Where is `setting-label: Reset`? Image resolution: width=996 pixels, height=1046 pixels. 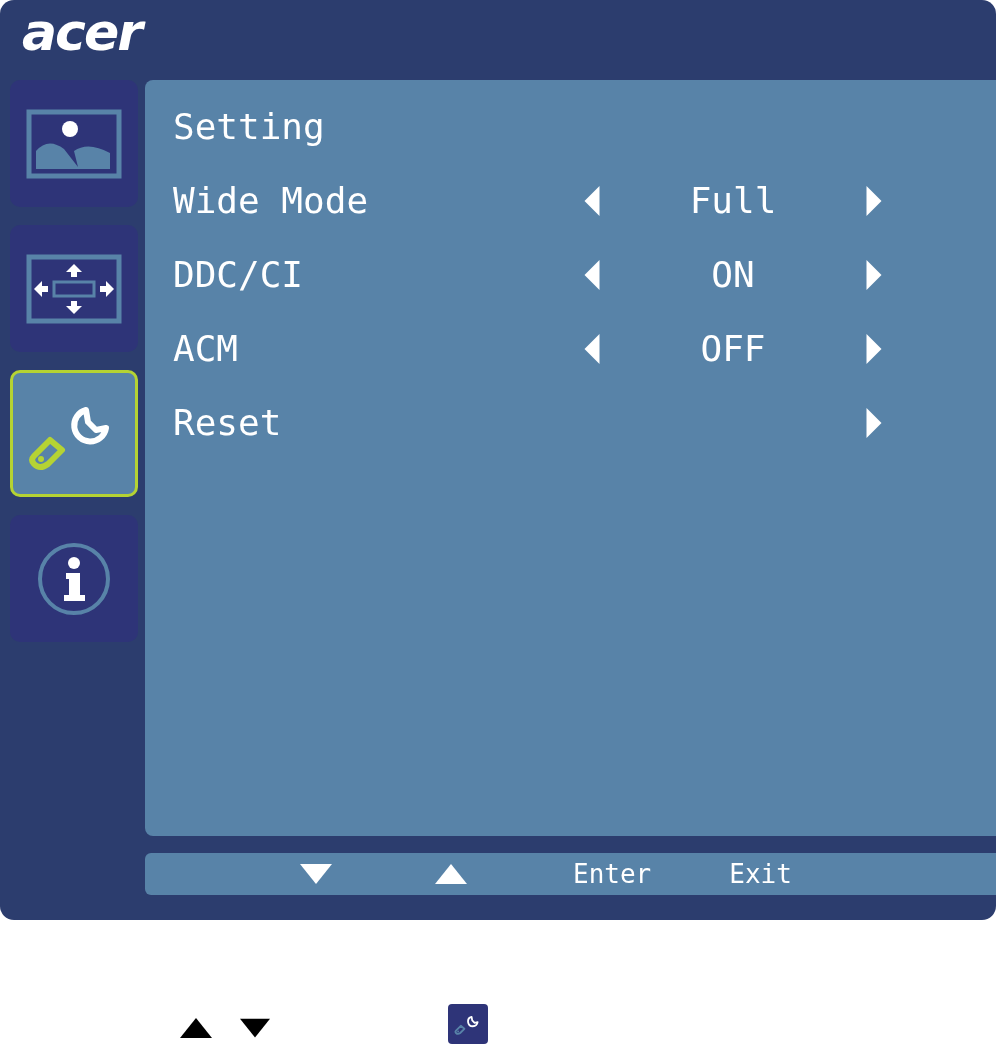
setting-label: Reset is located at coordinates (228, 423).